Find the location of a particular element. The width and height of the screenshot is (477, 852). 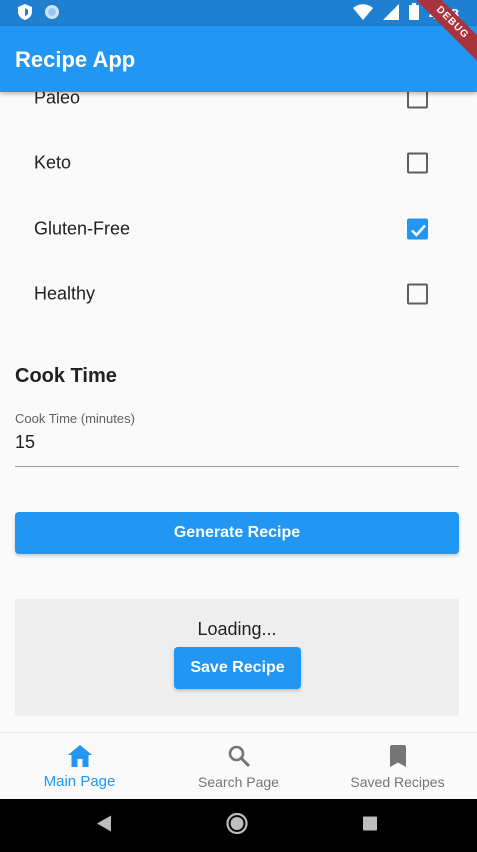

recipe-result-panel: Loading... Save Recipe is located at coordinates (237, 657).